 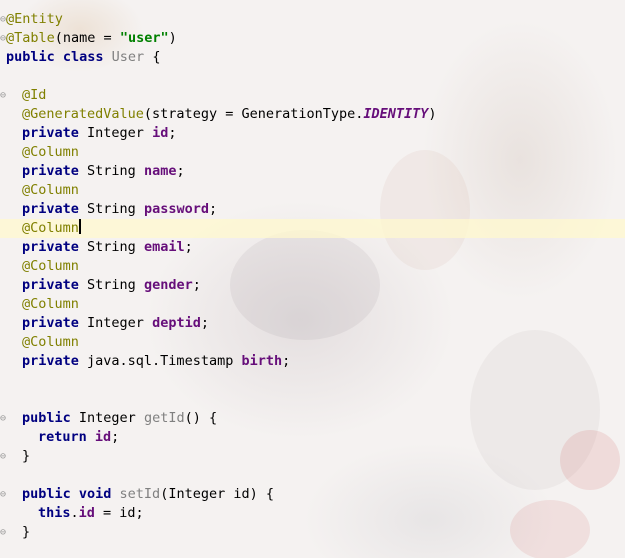 What do you see at coordinates (312, 38) in the screenshot?
I see `code-line: ⊖ @Table(name = "user")` at bounding box center [312, 38].